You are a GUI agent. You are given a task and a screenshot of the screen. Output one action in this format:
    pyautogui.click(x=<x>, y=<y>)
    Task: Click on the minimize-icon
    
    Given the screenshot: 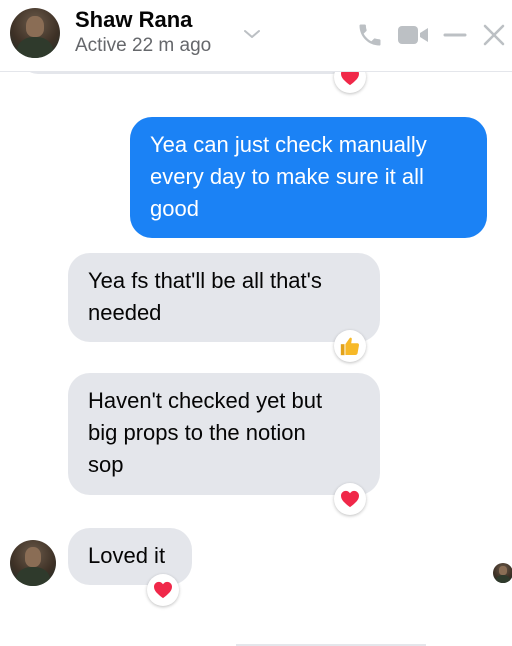 What is the action you would take?
    pyautogui.click(x=455, y=35)
    